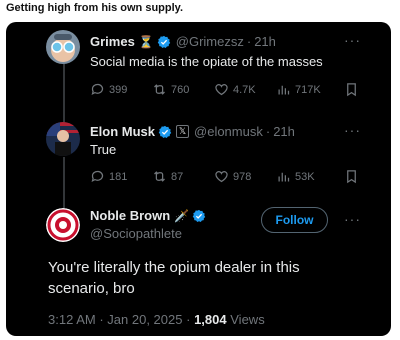 Image resolution: width=400 pixels, height=340 pixels. Describe the element at coordinates (247, 319) in the screenshot. I see `views-label: Views` at that location.